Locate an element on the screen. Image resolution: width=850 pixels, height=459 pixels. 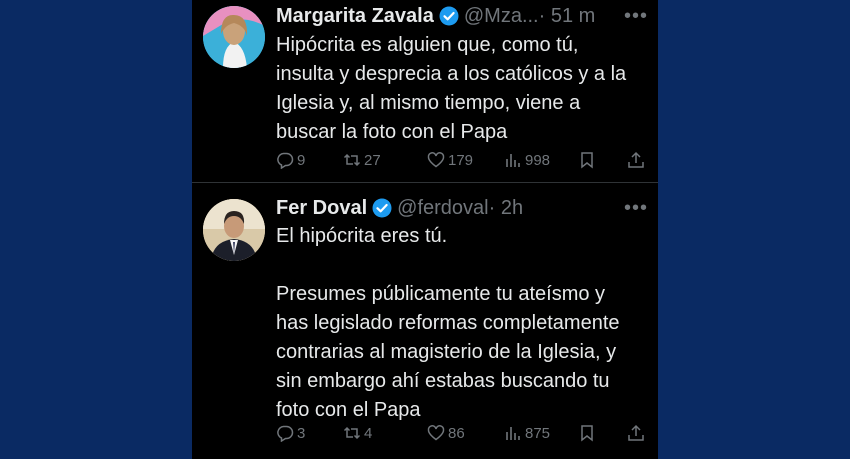
timestamp: · 51 m is located at coordinates (567, 16).